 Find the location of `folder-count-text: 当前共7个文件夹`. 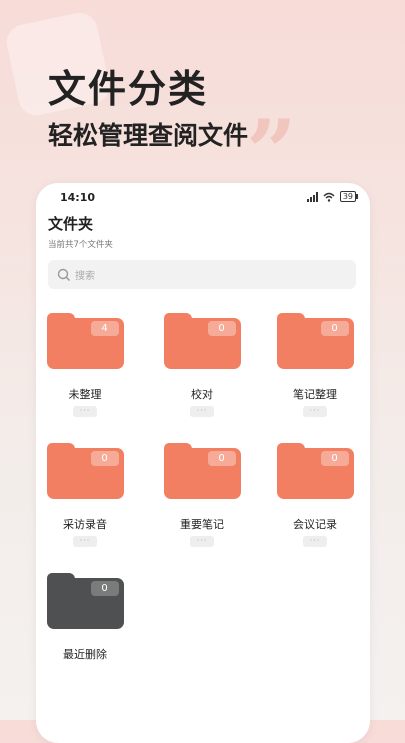

folder-count-text: 当前共7个文件夹 is located at coordinates (80, 245).